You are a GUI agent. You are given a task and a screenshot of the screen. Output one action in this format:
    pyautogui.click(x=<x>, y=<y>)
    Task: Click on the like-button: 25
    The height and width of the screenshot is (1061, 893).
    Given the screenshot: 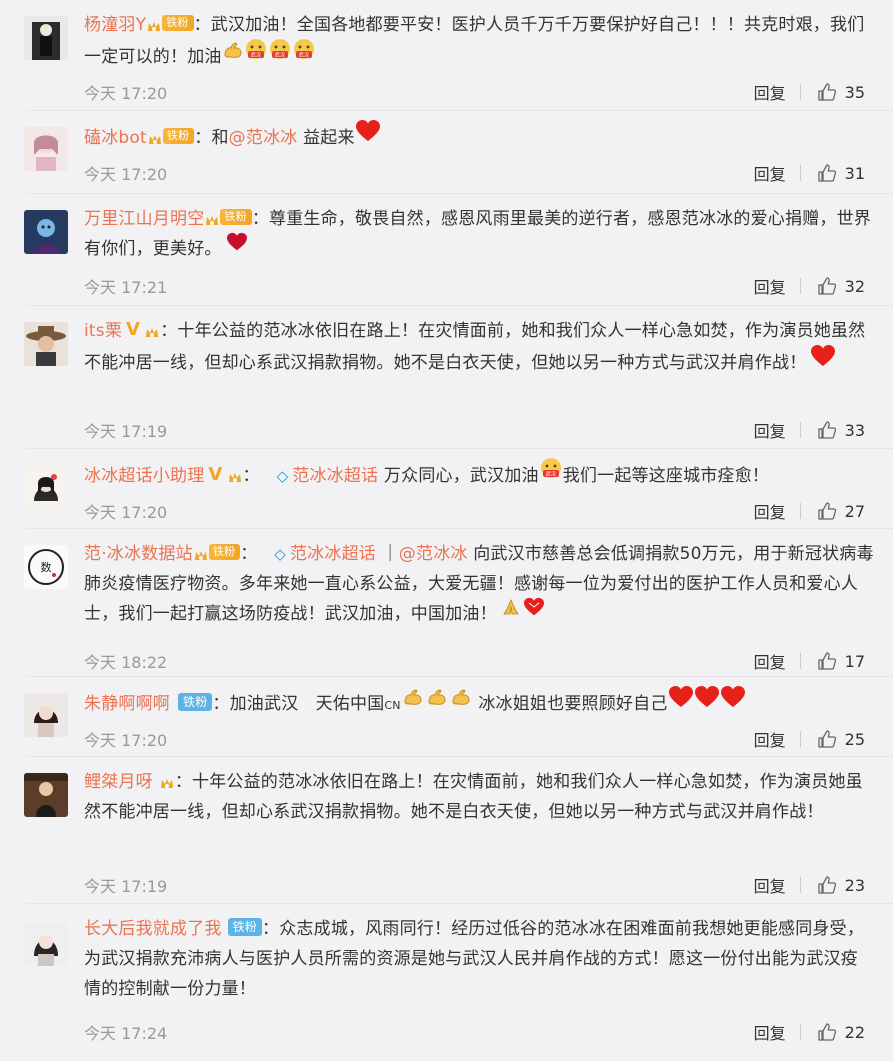 What is the action you would take?
    pyautogui.click(x=841, y=739)
    